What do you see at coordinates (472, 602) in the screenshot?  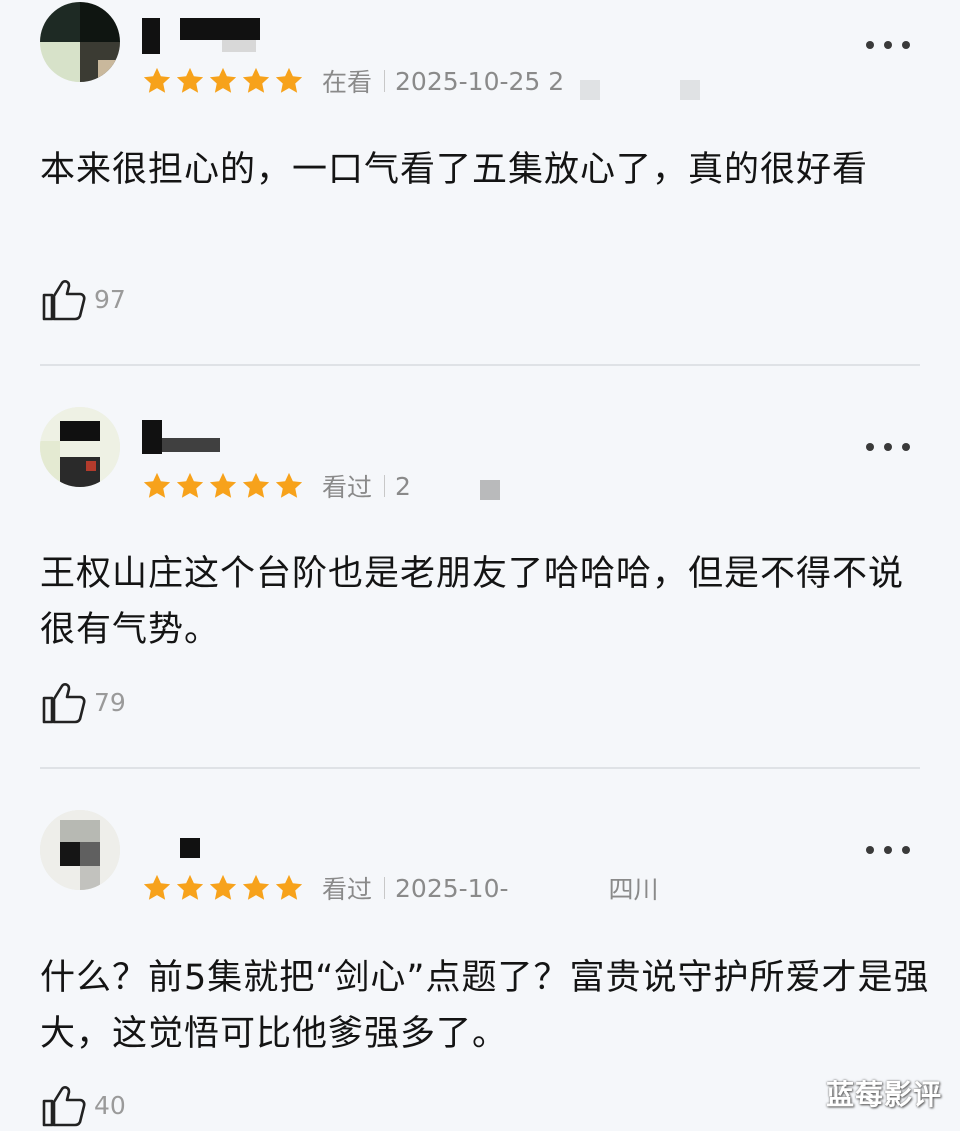 I see `comment-text: 王权山庄这个台阶也是老朋友了哈哈哈，但是不得不说很有气势。` at bounding box center [472, 602].